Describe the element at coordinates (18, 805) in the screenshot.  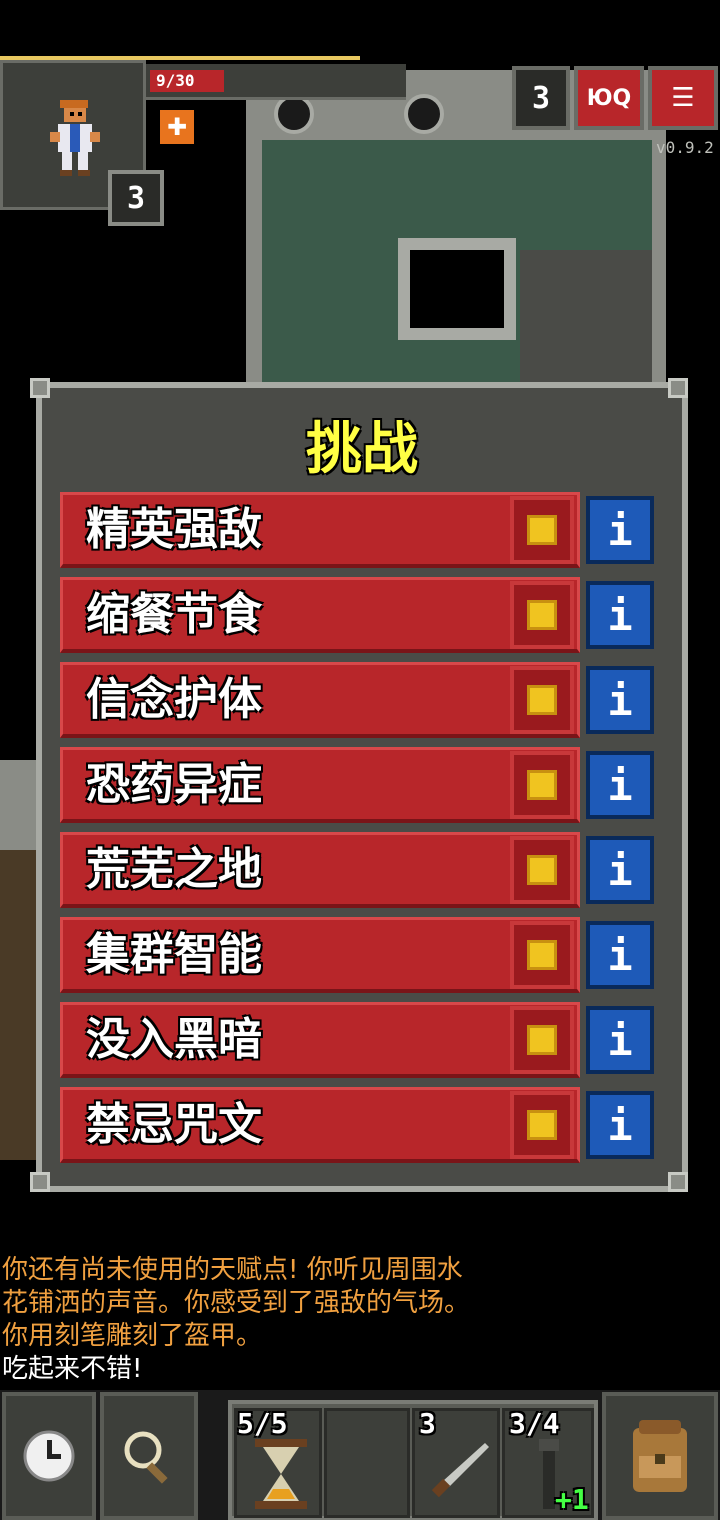
I see `left-wall-stone` at that location.